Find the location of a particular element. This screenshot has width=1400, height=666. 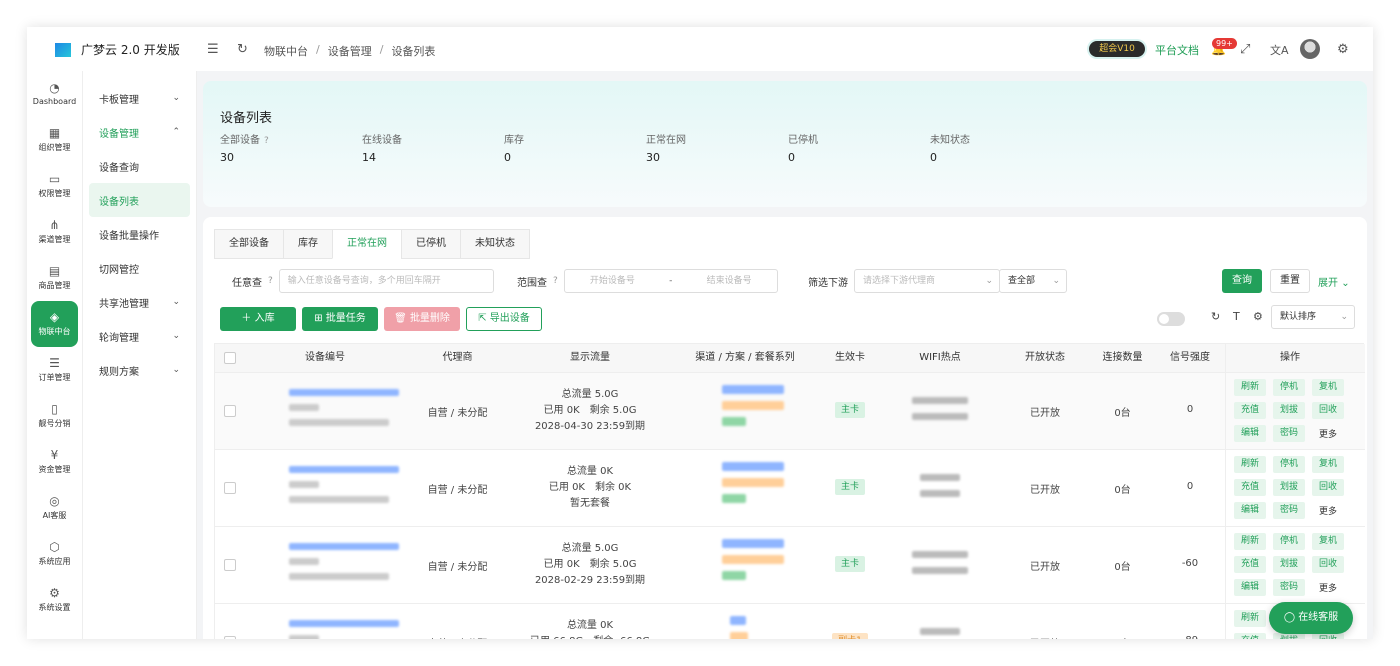

any-query-input: 输入任意设备号查询，多个用回车隔开 is located at coordinates (386, 281).